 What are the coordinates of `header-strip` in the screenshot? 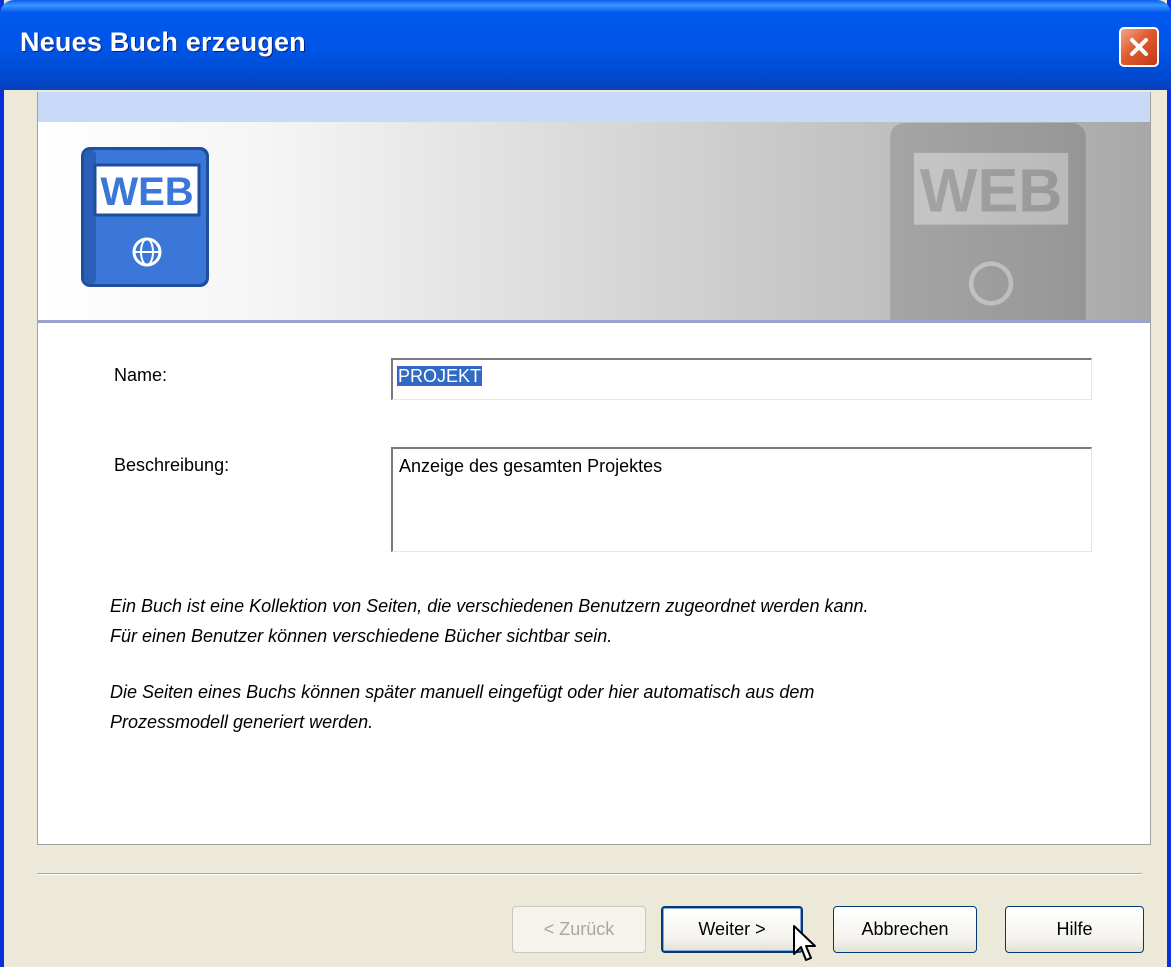 It's located at (594, 107).